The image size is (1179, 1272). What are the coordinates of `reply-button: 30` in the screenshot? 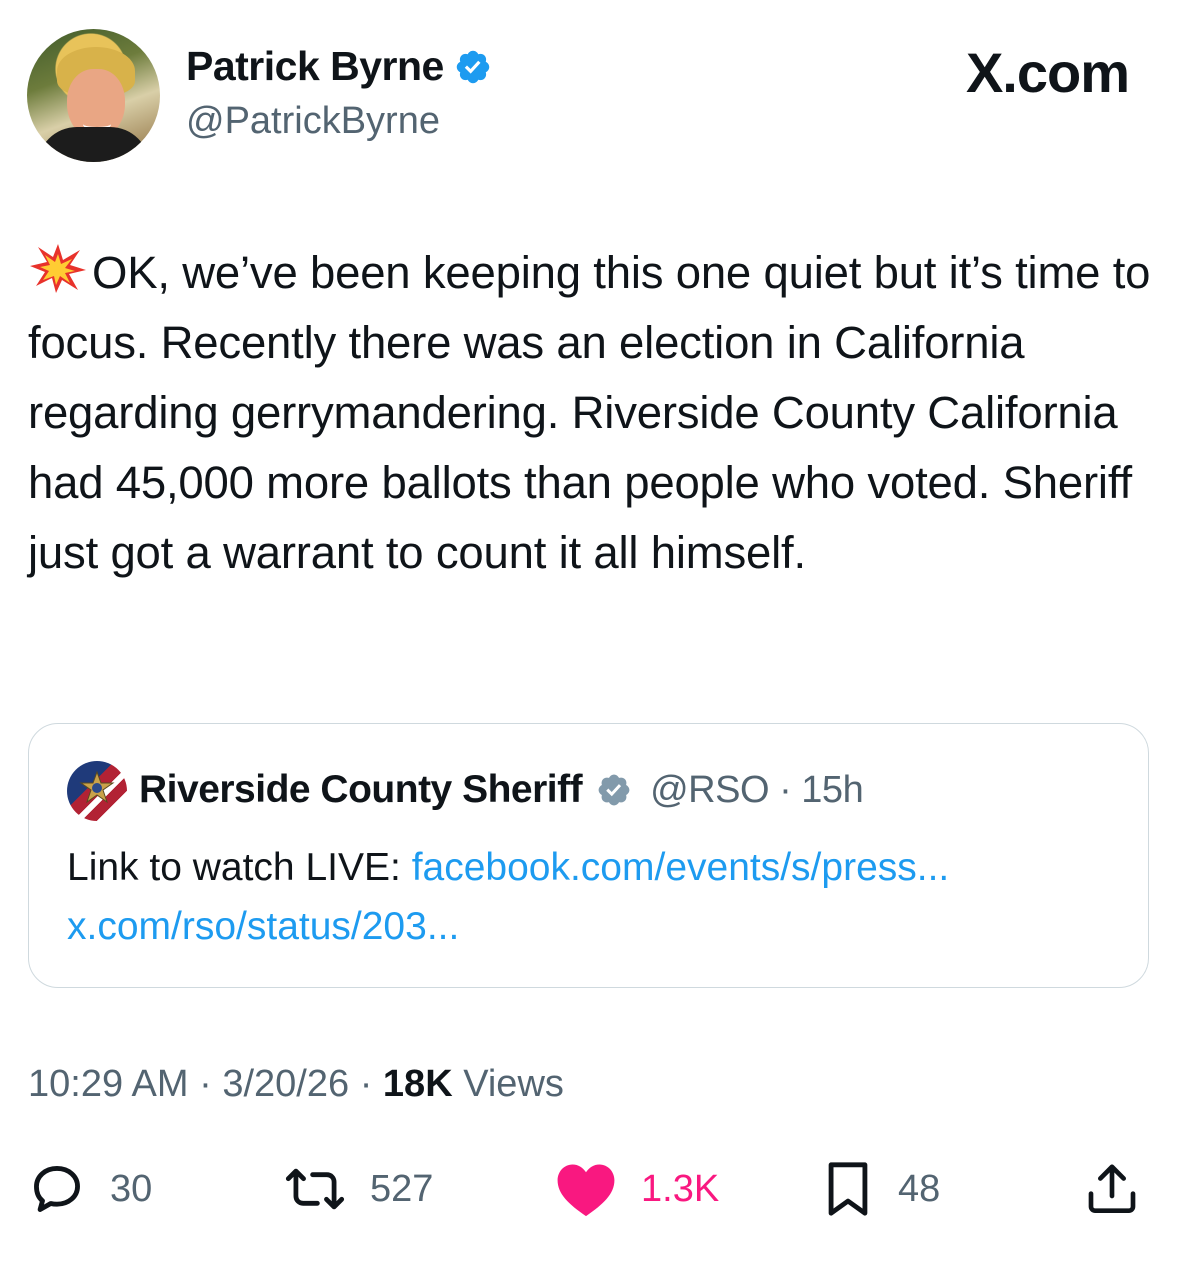 It's located at (90, 1189).